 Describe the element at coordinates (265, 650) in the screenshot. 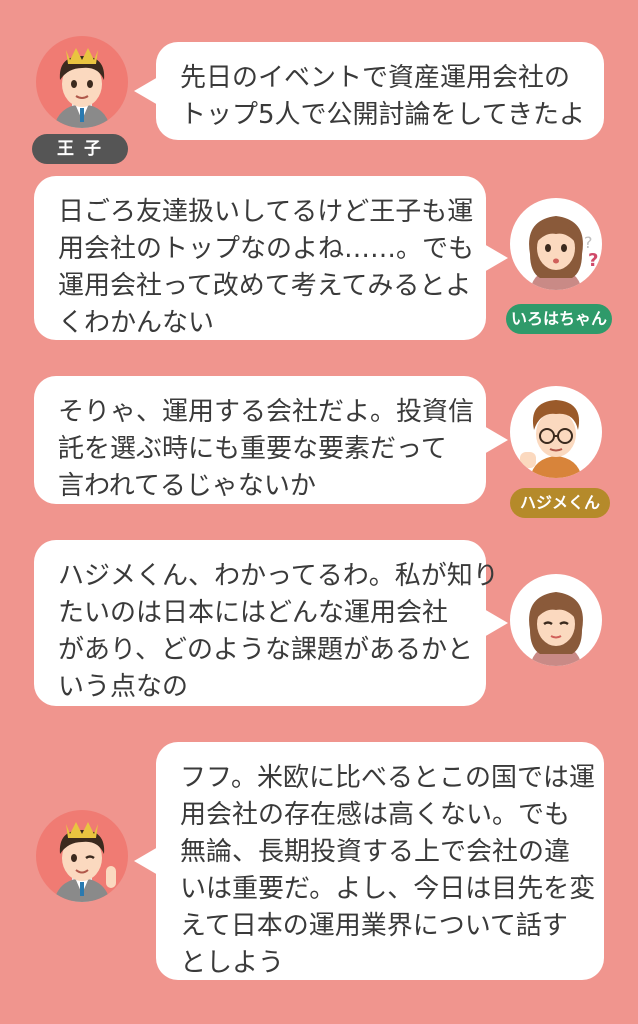

I see `message-line: があり、どのような課題があるかと` at that location.